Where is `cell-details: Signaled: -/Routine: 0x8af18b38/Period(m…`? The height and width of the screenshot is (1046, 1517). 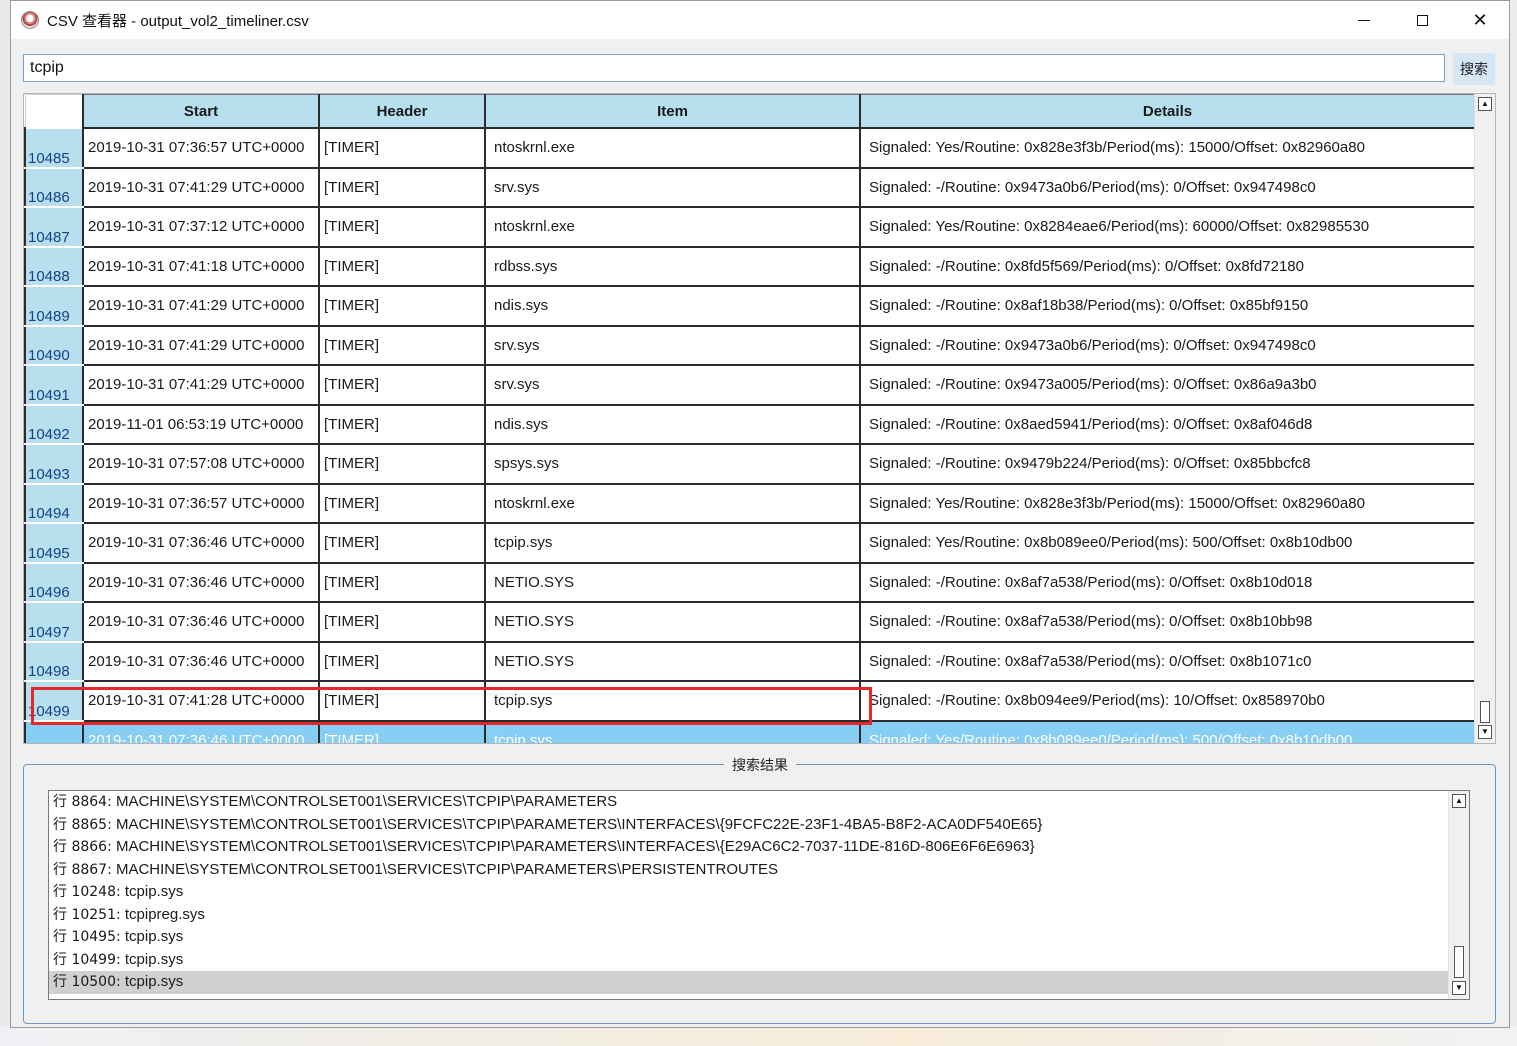 cell-details: Signaled: -/Routine: 0x8af18b38/Period(m… is located at coordinates (1166, 306).